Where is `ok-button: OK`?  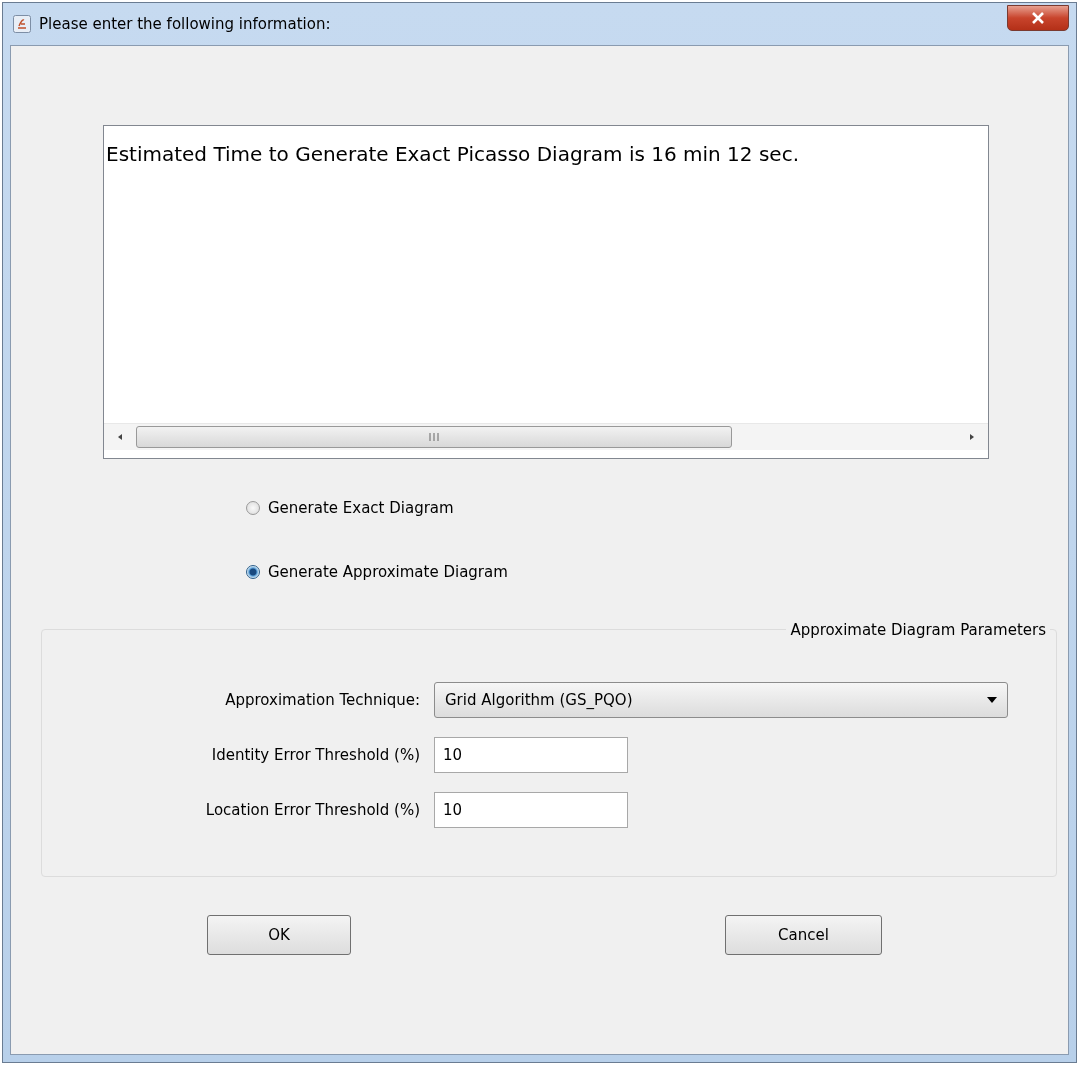 ok-button: OK is located at coordinates (279, 935).